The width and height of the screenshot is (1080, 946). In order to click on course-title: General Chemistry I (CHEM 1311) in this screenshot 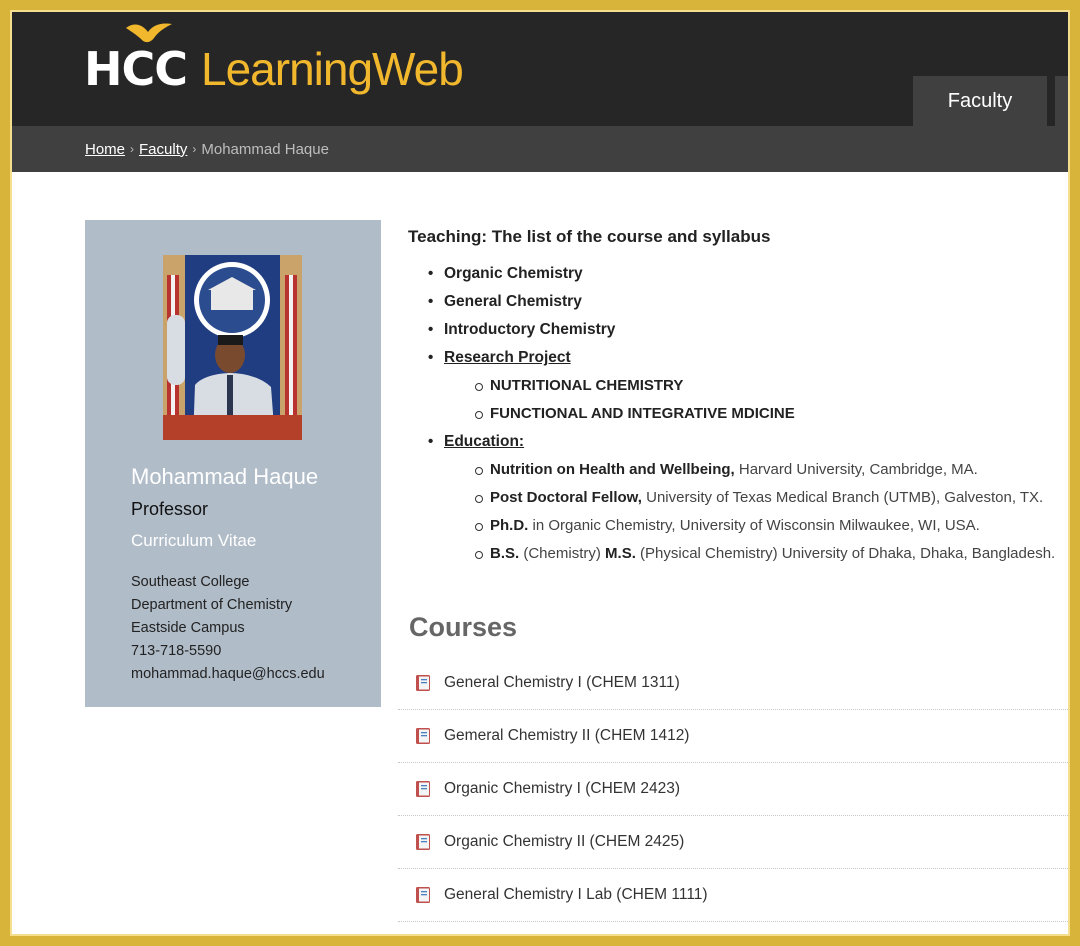, I will do `click(562, 683)`.